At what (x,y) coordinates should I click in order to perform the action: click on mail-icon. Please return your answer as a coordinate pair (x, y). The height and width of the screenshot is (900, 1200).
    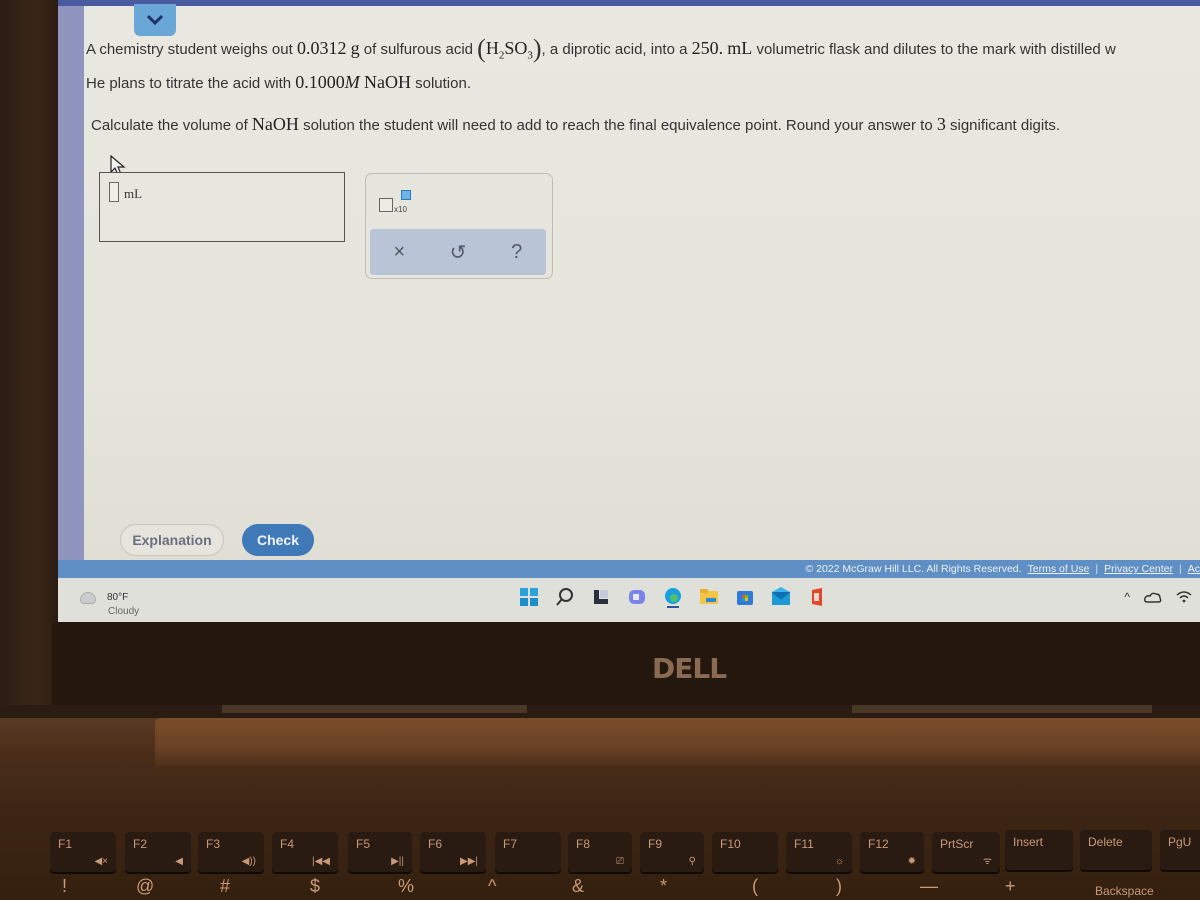
    Looking at the image, I should click on (781, 597).